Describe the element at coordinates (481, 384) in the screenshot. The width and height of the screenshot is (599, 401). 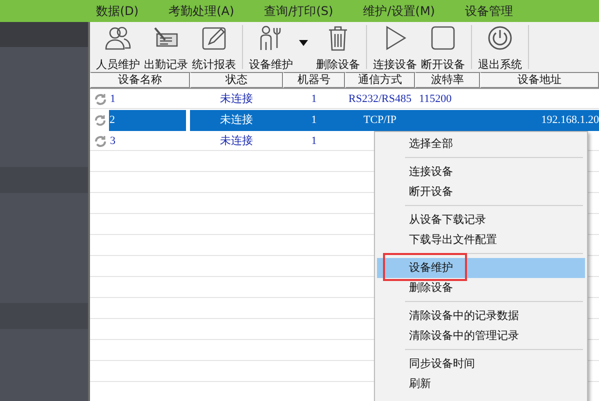
I see `menu-item: 刷新` at that location.